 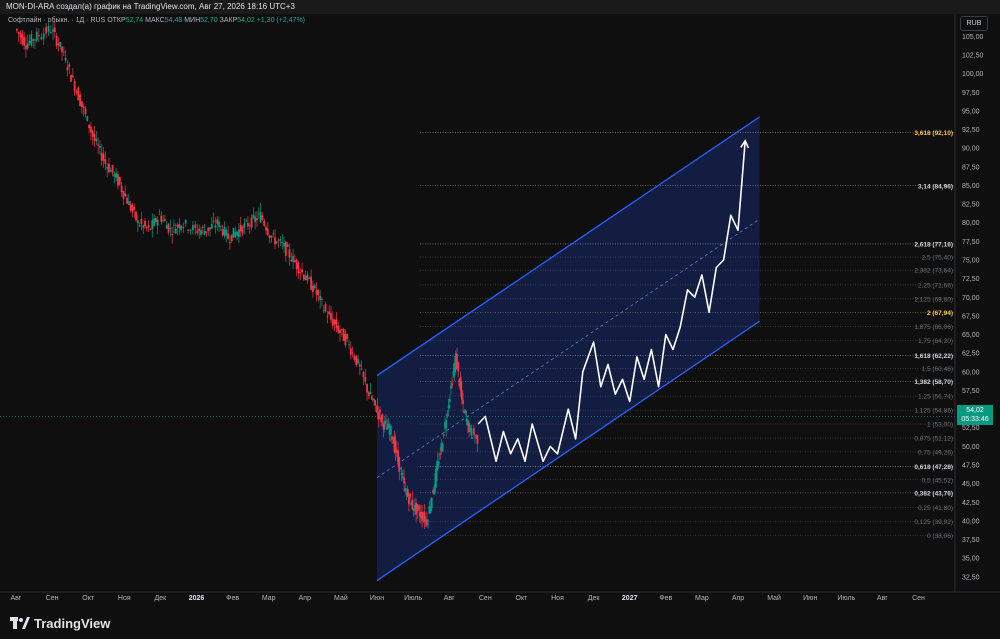 What do you see at coordinates (935, 508) in the screenshot?
I see `fib-label-21: 0,25 (41,80)` at bounding box center [935, 508].